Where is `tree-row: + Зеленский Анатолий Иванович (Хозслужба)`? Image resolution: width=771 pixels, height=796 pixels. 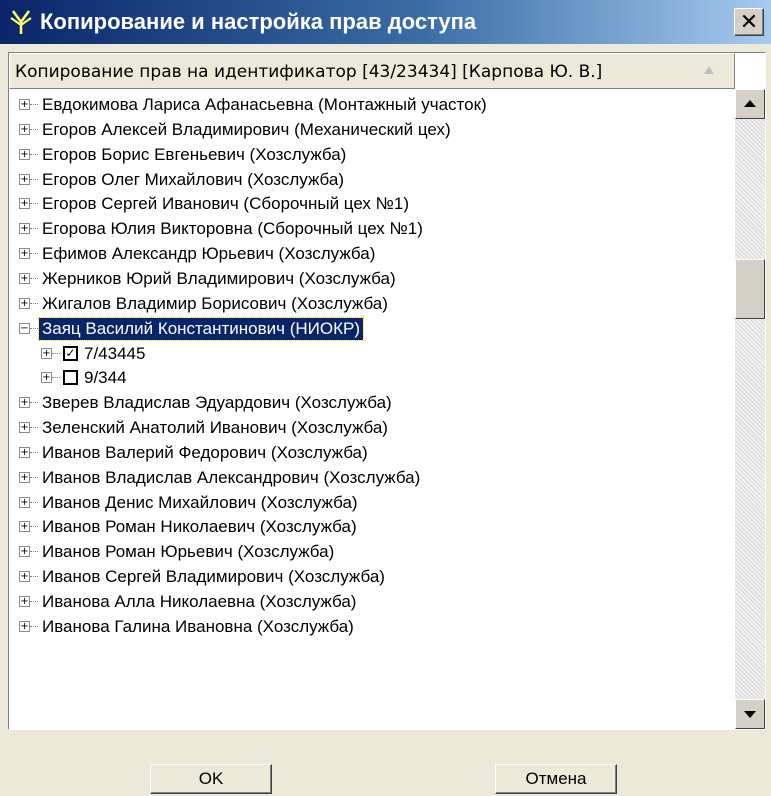
tree-row: + Зеленский Анатолий Иванович (Хозслужба) is located at coordinates (369, 428).